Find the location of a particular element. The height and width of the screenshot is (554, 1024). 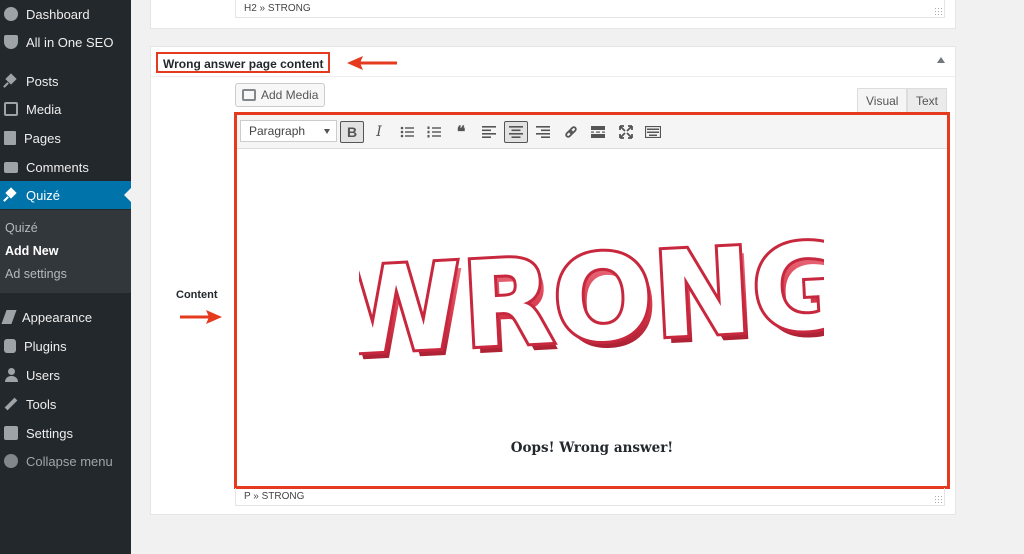

menu-label: Plugins is located at coordinates (45, 346).